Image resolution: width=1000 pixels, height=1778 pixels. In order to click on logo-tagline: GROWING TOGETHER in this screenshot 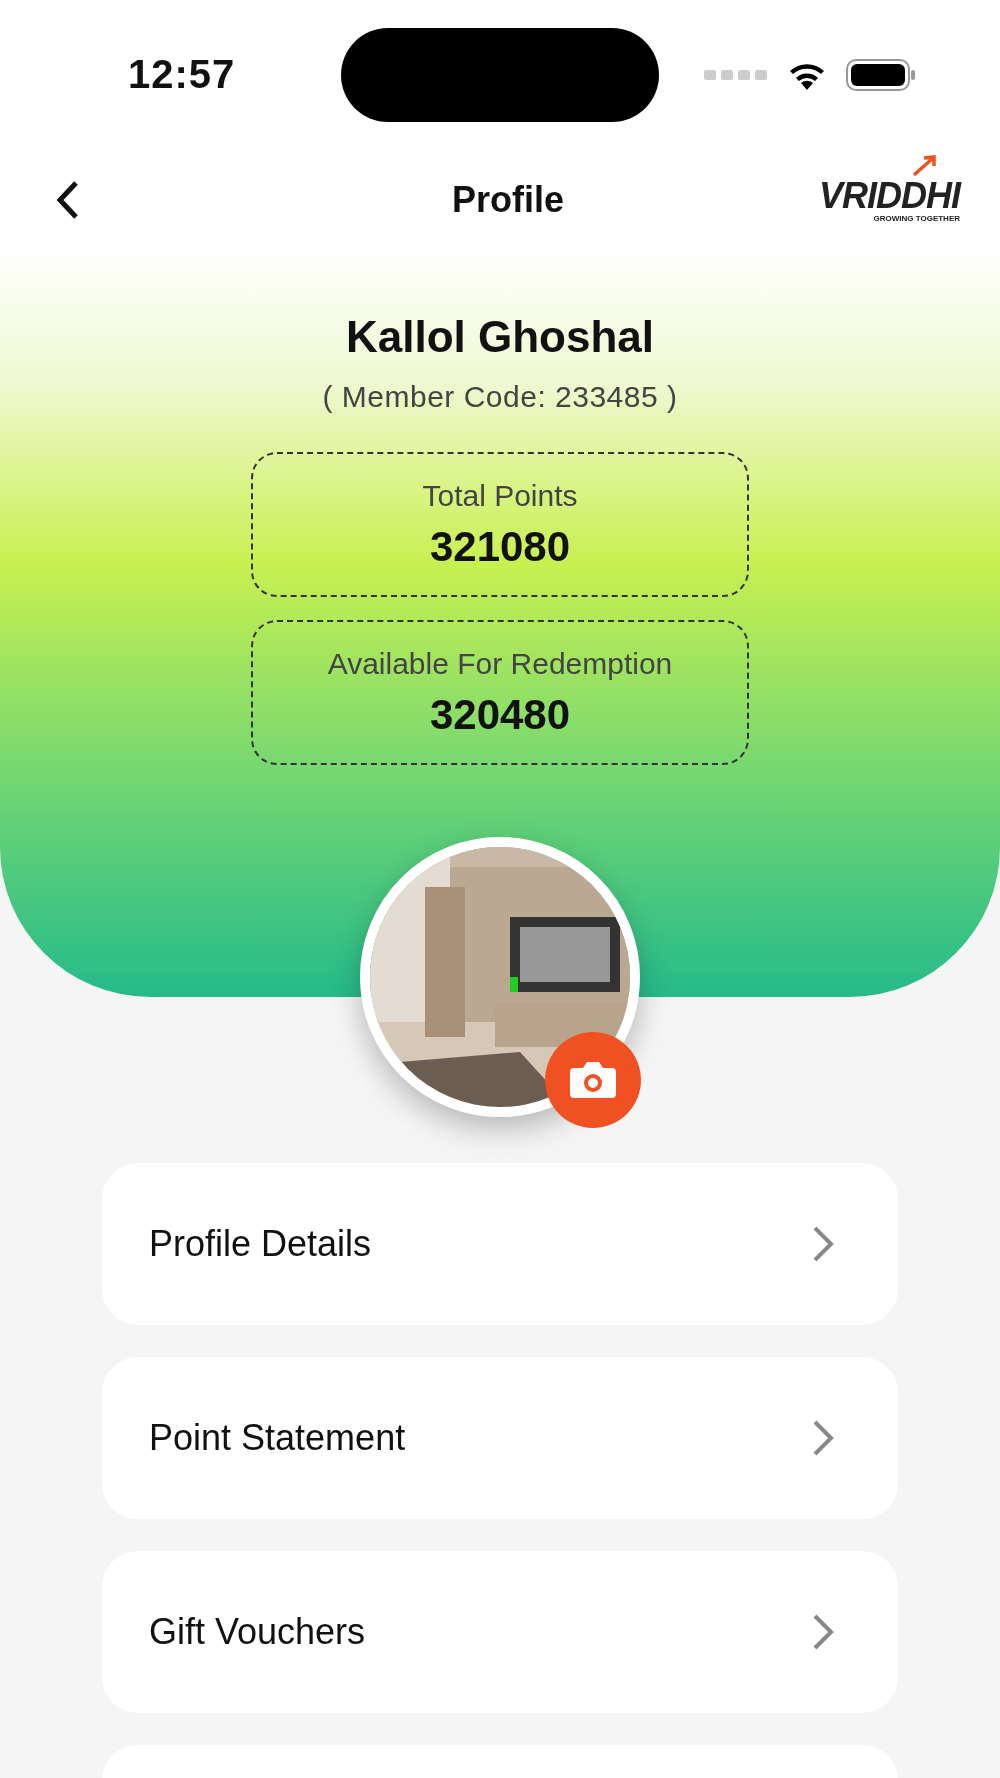, I will do `click(916, 218)`.